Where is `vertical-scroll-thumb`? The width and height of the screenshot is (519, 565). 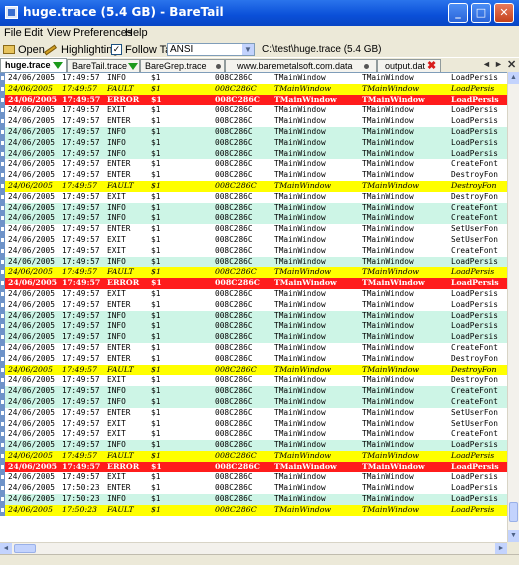
vertical-scroll-thumb is located at coordinates (513, 512).